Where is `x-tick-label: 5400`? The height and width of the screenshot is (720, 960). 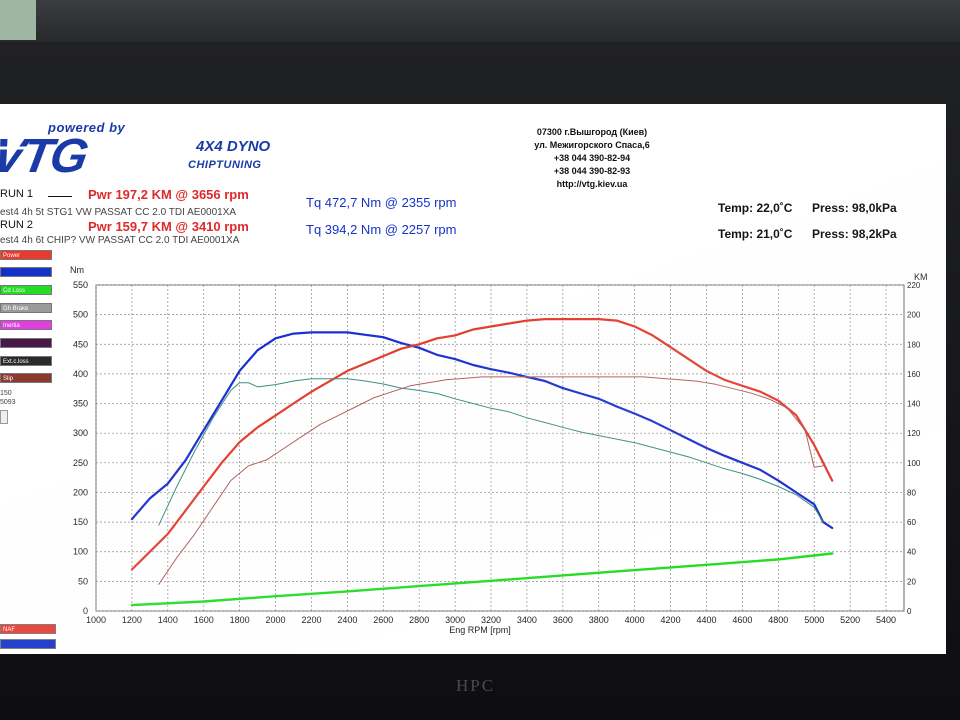
x-tick-label: 5400 is located at coordinates (886, 620).